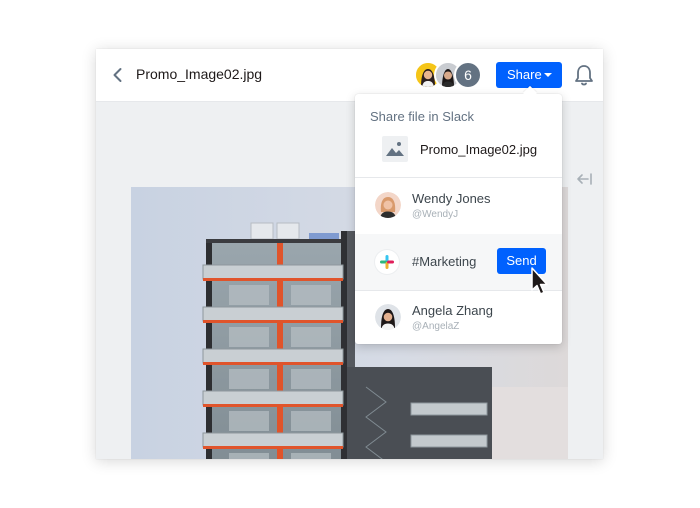  I want to click on share-button-label: Share, so click(524, 74).